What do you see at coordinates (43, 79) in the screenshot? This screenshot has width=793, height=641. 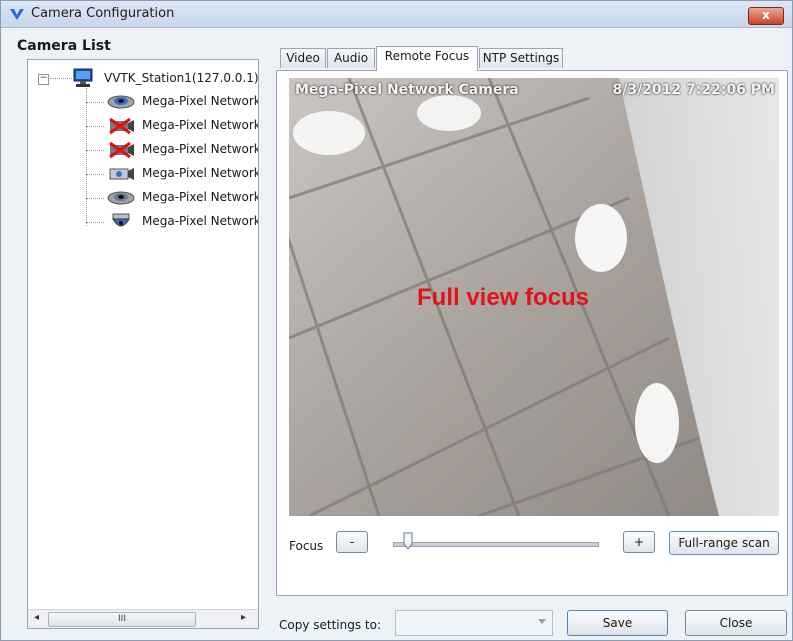 I see `collapse-toggle-icon: −` at bounding box center [43, 79].